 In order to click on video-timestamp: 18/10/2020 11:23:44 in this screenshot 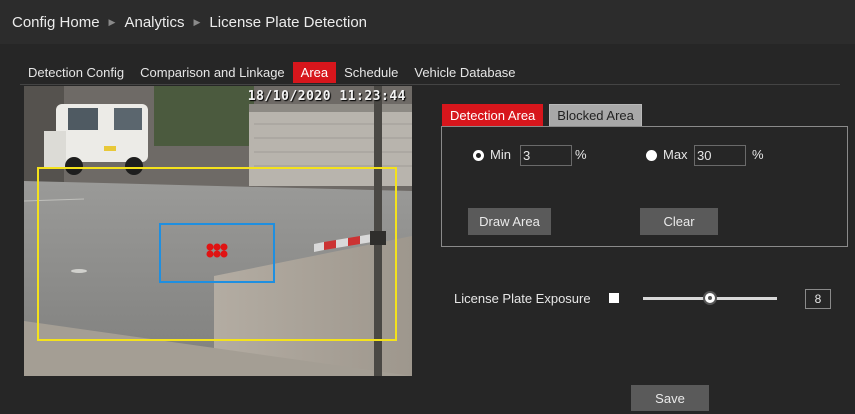, I will do `click(326, 96)`.